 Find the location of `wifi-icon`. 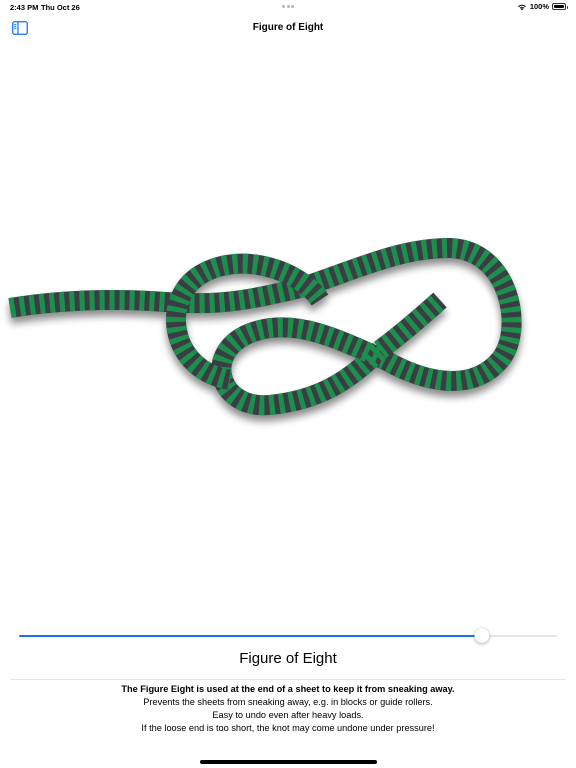

wifi-icon is located at coordinates (521, 7).